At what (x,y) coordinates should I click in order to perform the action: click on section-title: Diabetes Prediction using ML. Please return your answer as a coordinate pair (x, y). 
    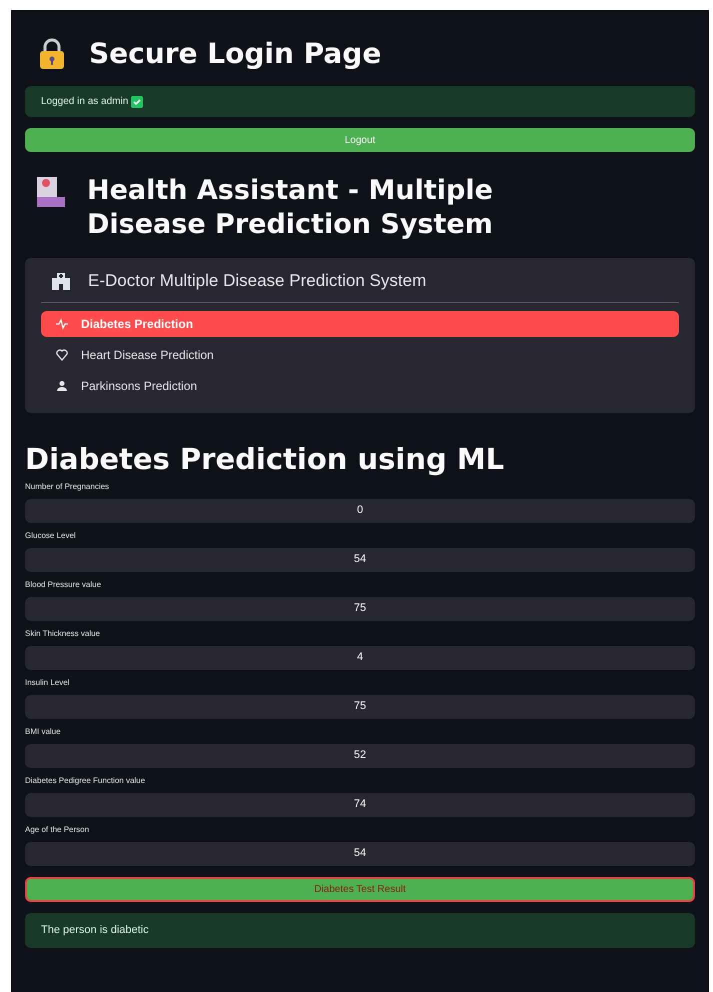
    Looking at the image, I should click on (265, 459).